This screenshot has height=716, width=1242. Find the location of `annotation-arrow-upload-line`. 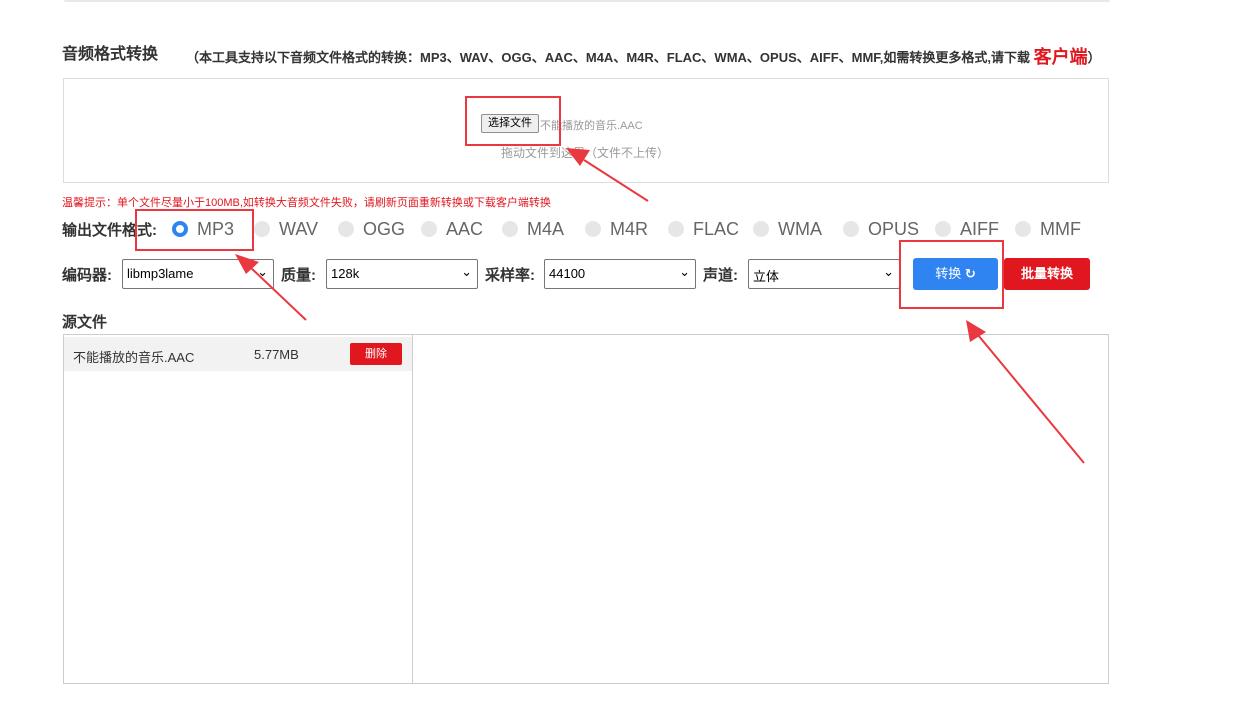

annotation-arrow-upload-line is located at coordinates (616, 180).